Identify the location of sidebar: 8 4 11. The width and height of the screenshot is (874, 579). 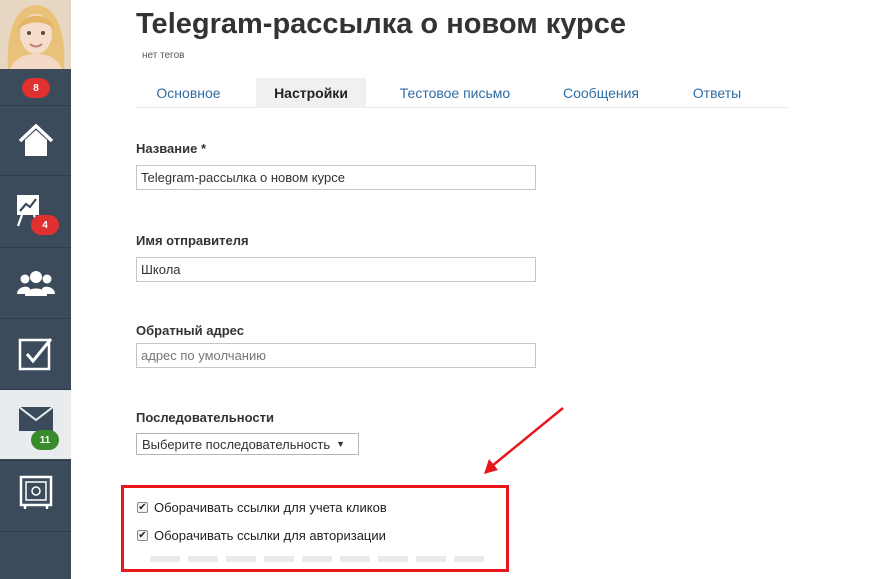
(35, 289).